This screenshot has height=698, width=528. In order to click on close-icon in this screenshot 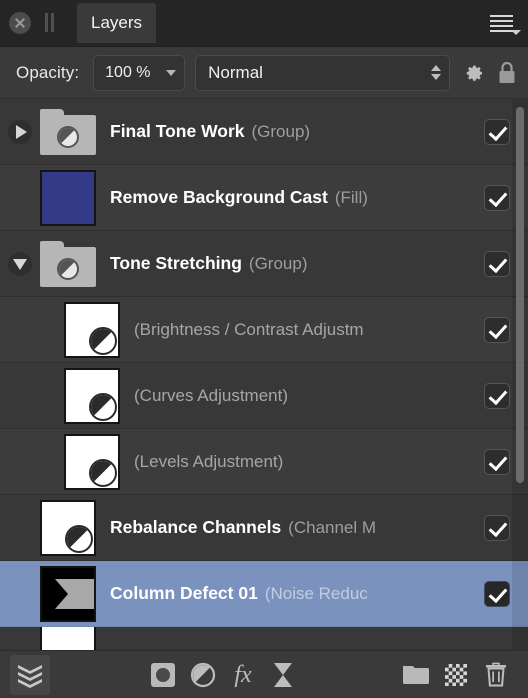, I will do `click(20, 22)`.